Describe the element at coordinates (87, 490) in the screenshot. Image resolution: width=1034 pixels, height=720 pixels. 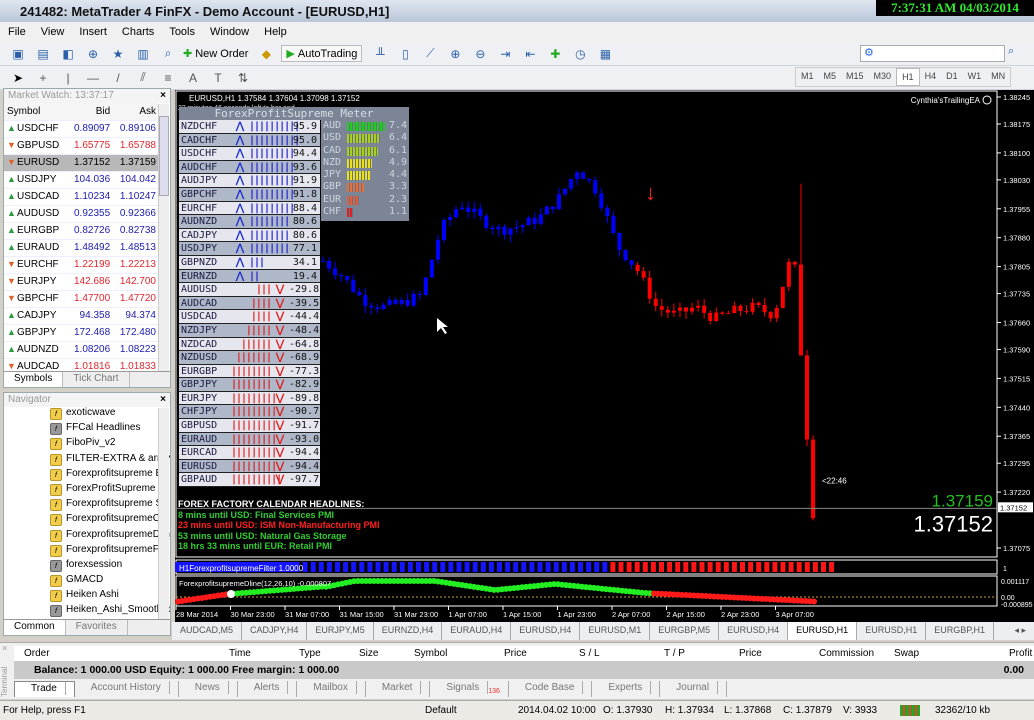
I see `navigator-item: f ForexProfitSupreme M` at that location.